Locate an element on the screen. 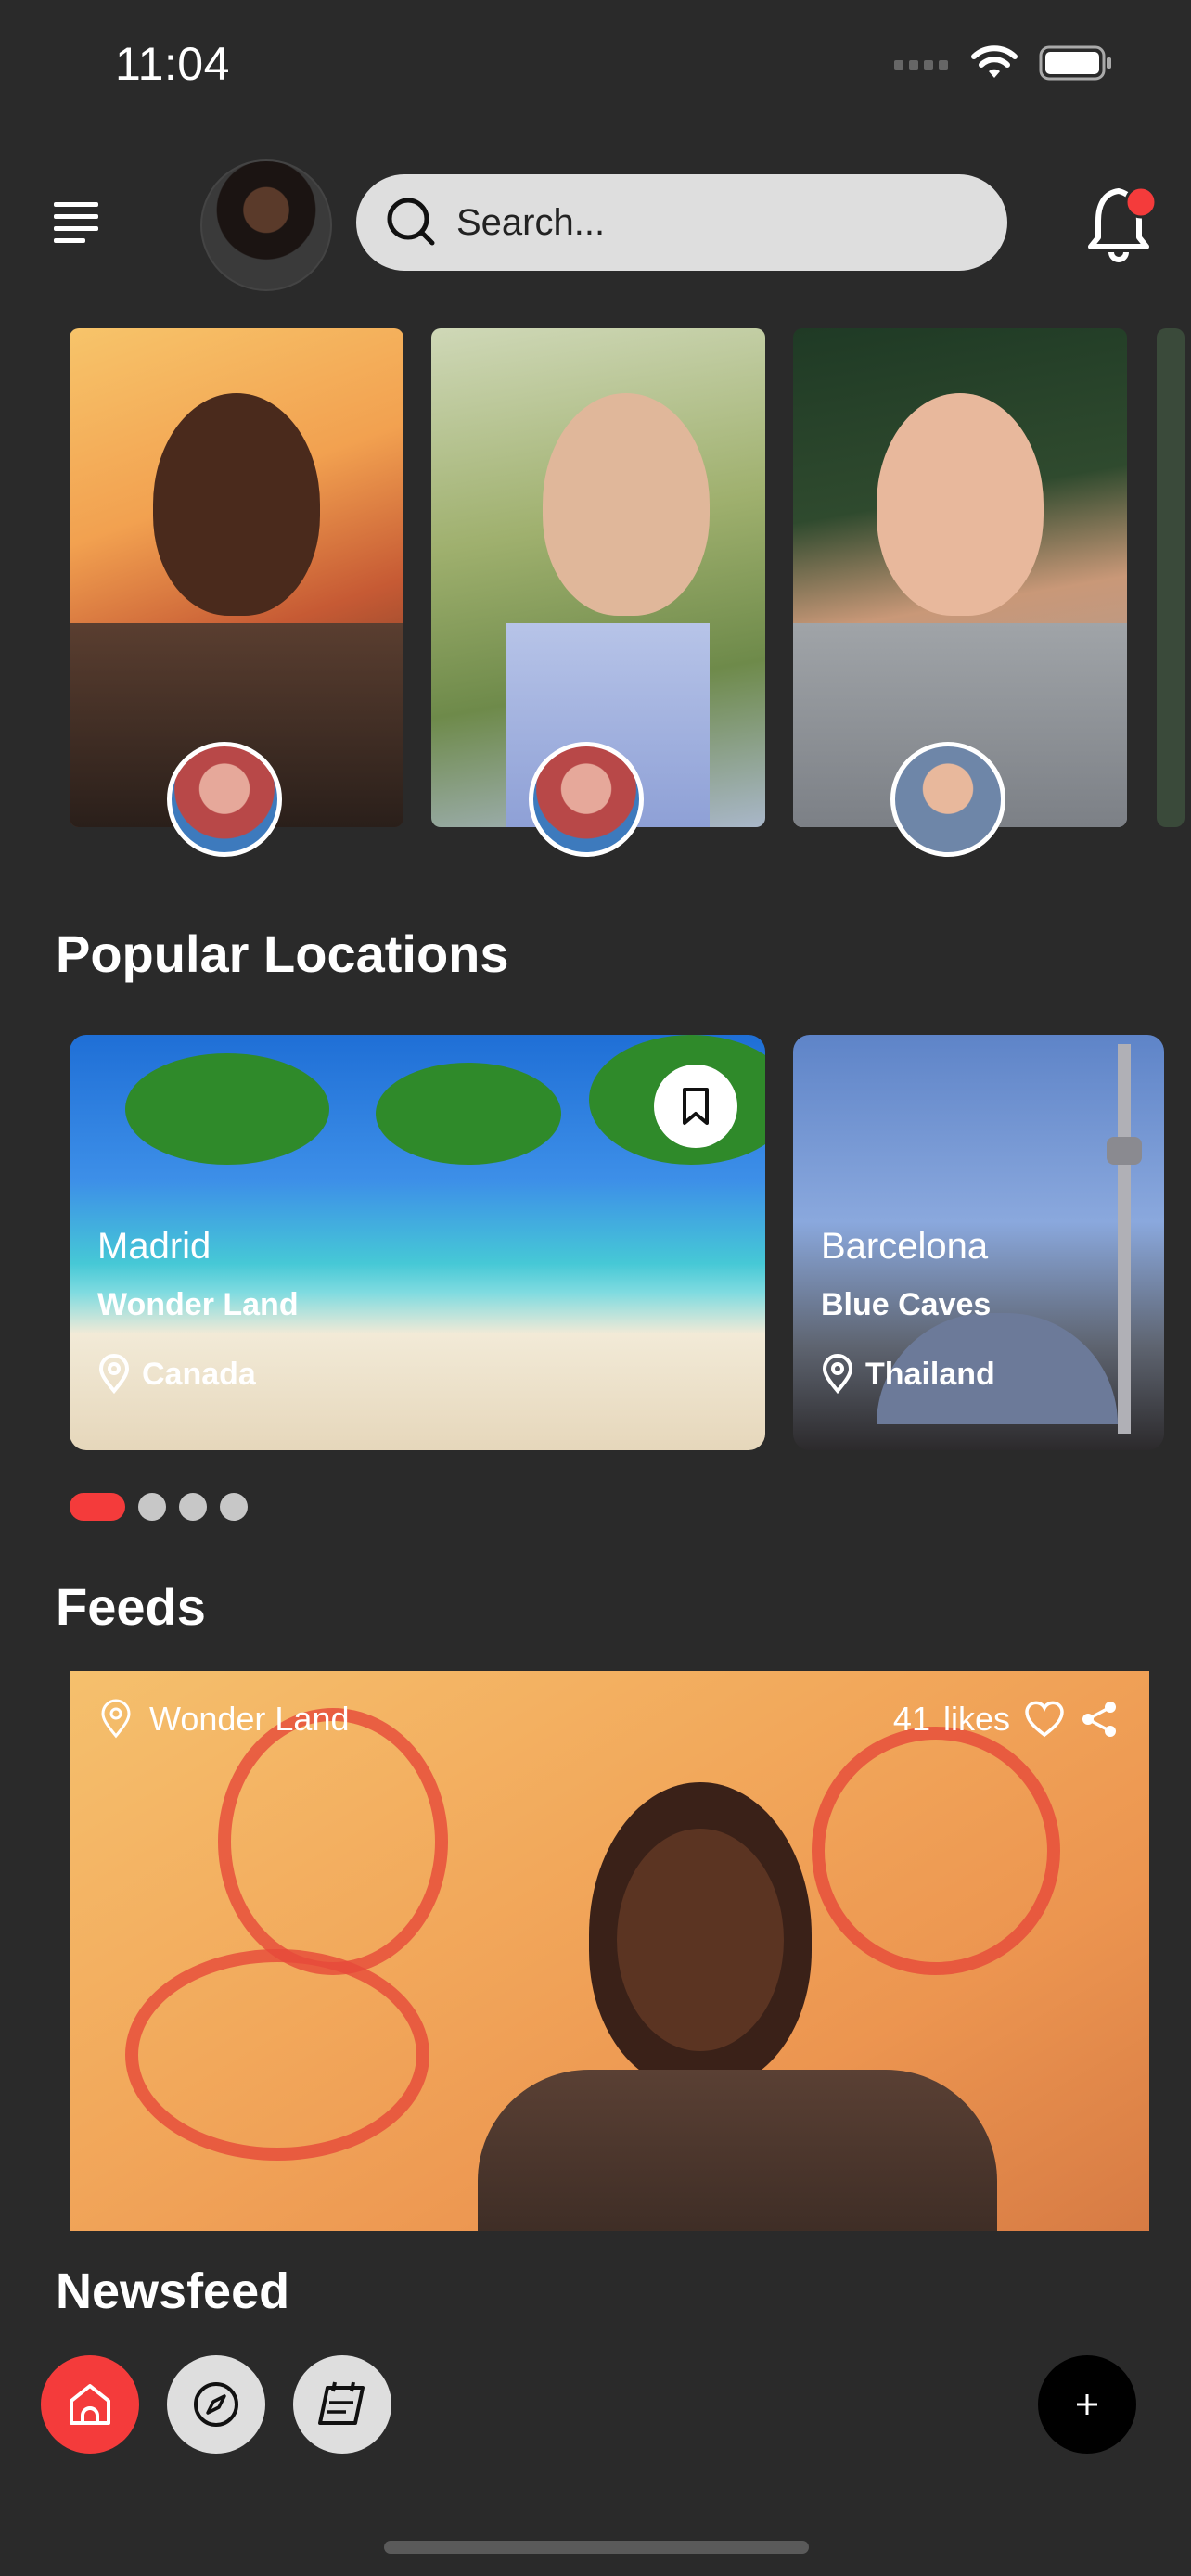 The height and width of the screenshot is (2576, 1191). signal-icon is located at coordinates (921, 65).